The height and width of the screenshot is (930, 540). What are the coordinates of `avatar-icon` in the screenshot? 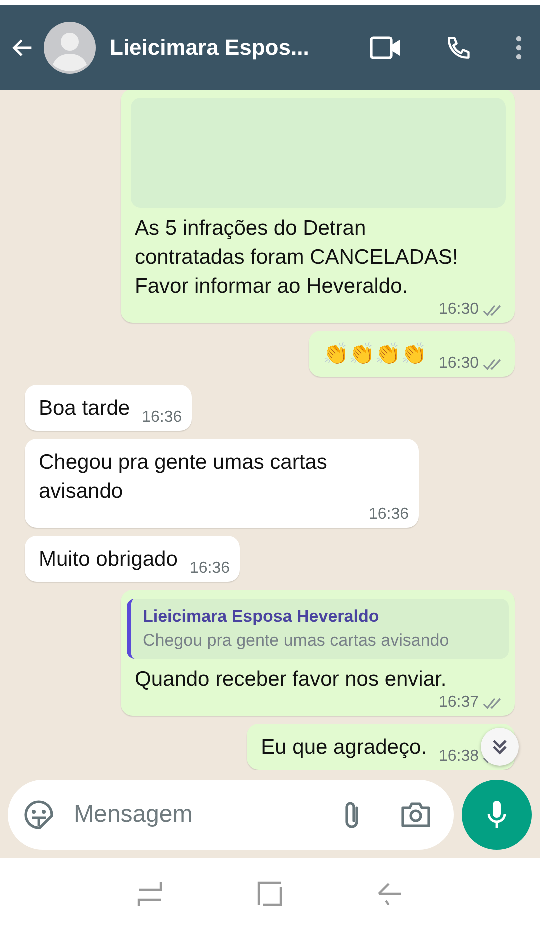 It's located at (70, 48).